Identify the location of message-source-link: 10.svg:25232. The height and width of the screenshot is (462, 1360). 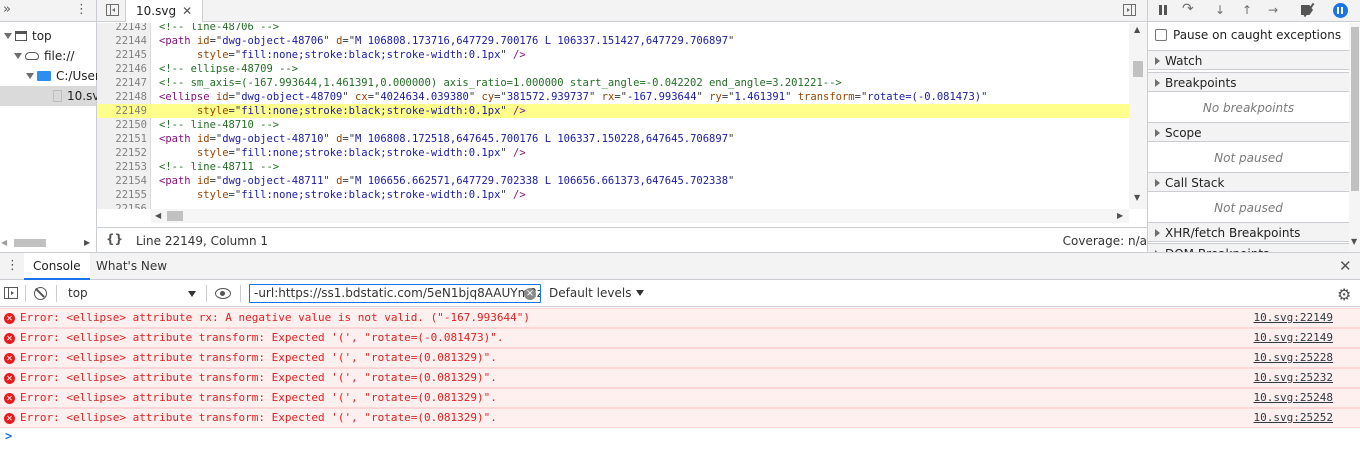
(1293, 378).